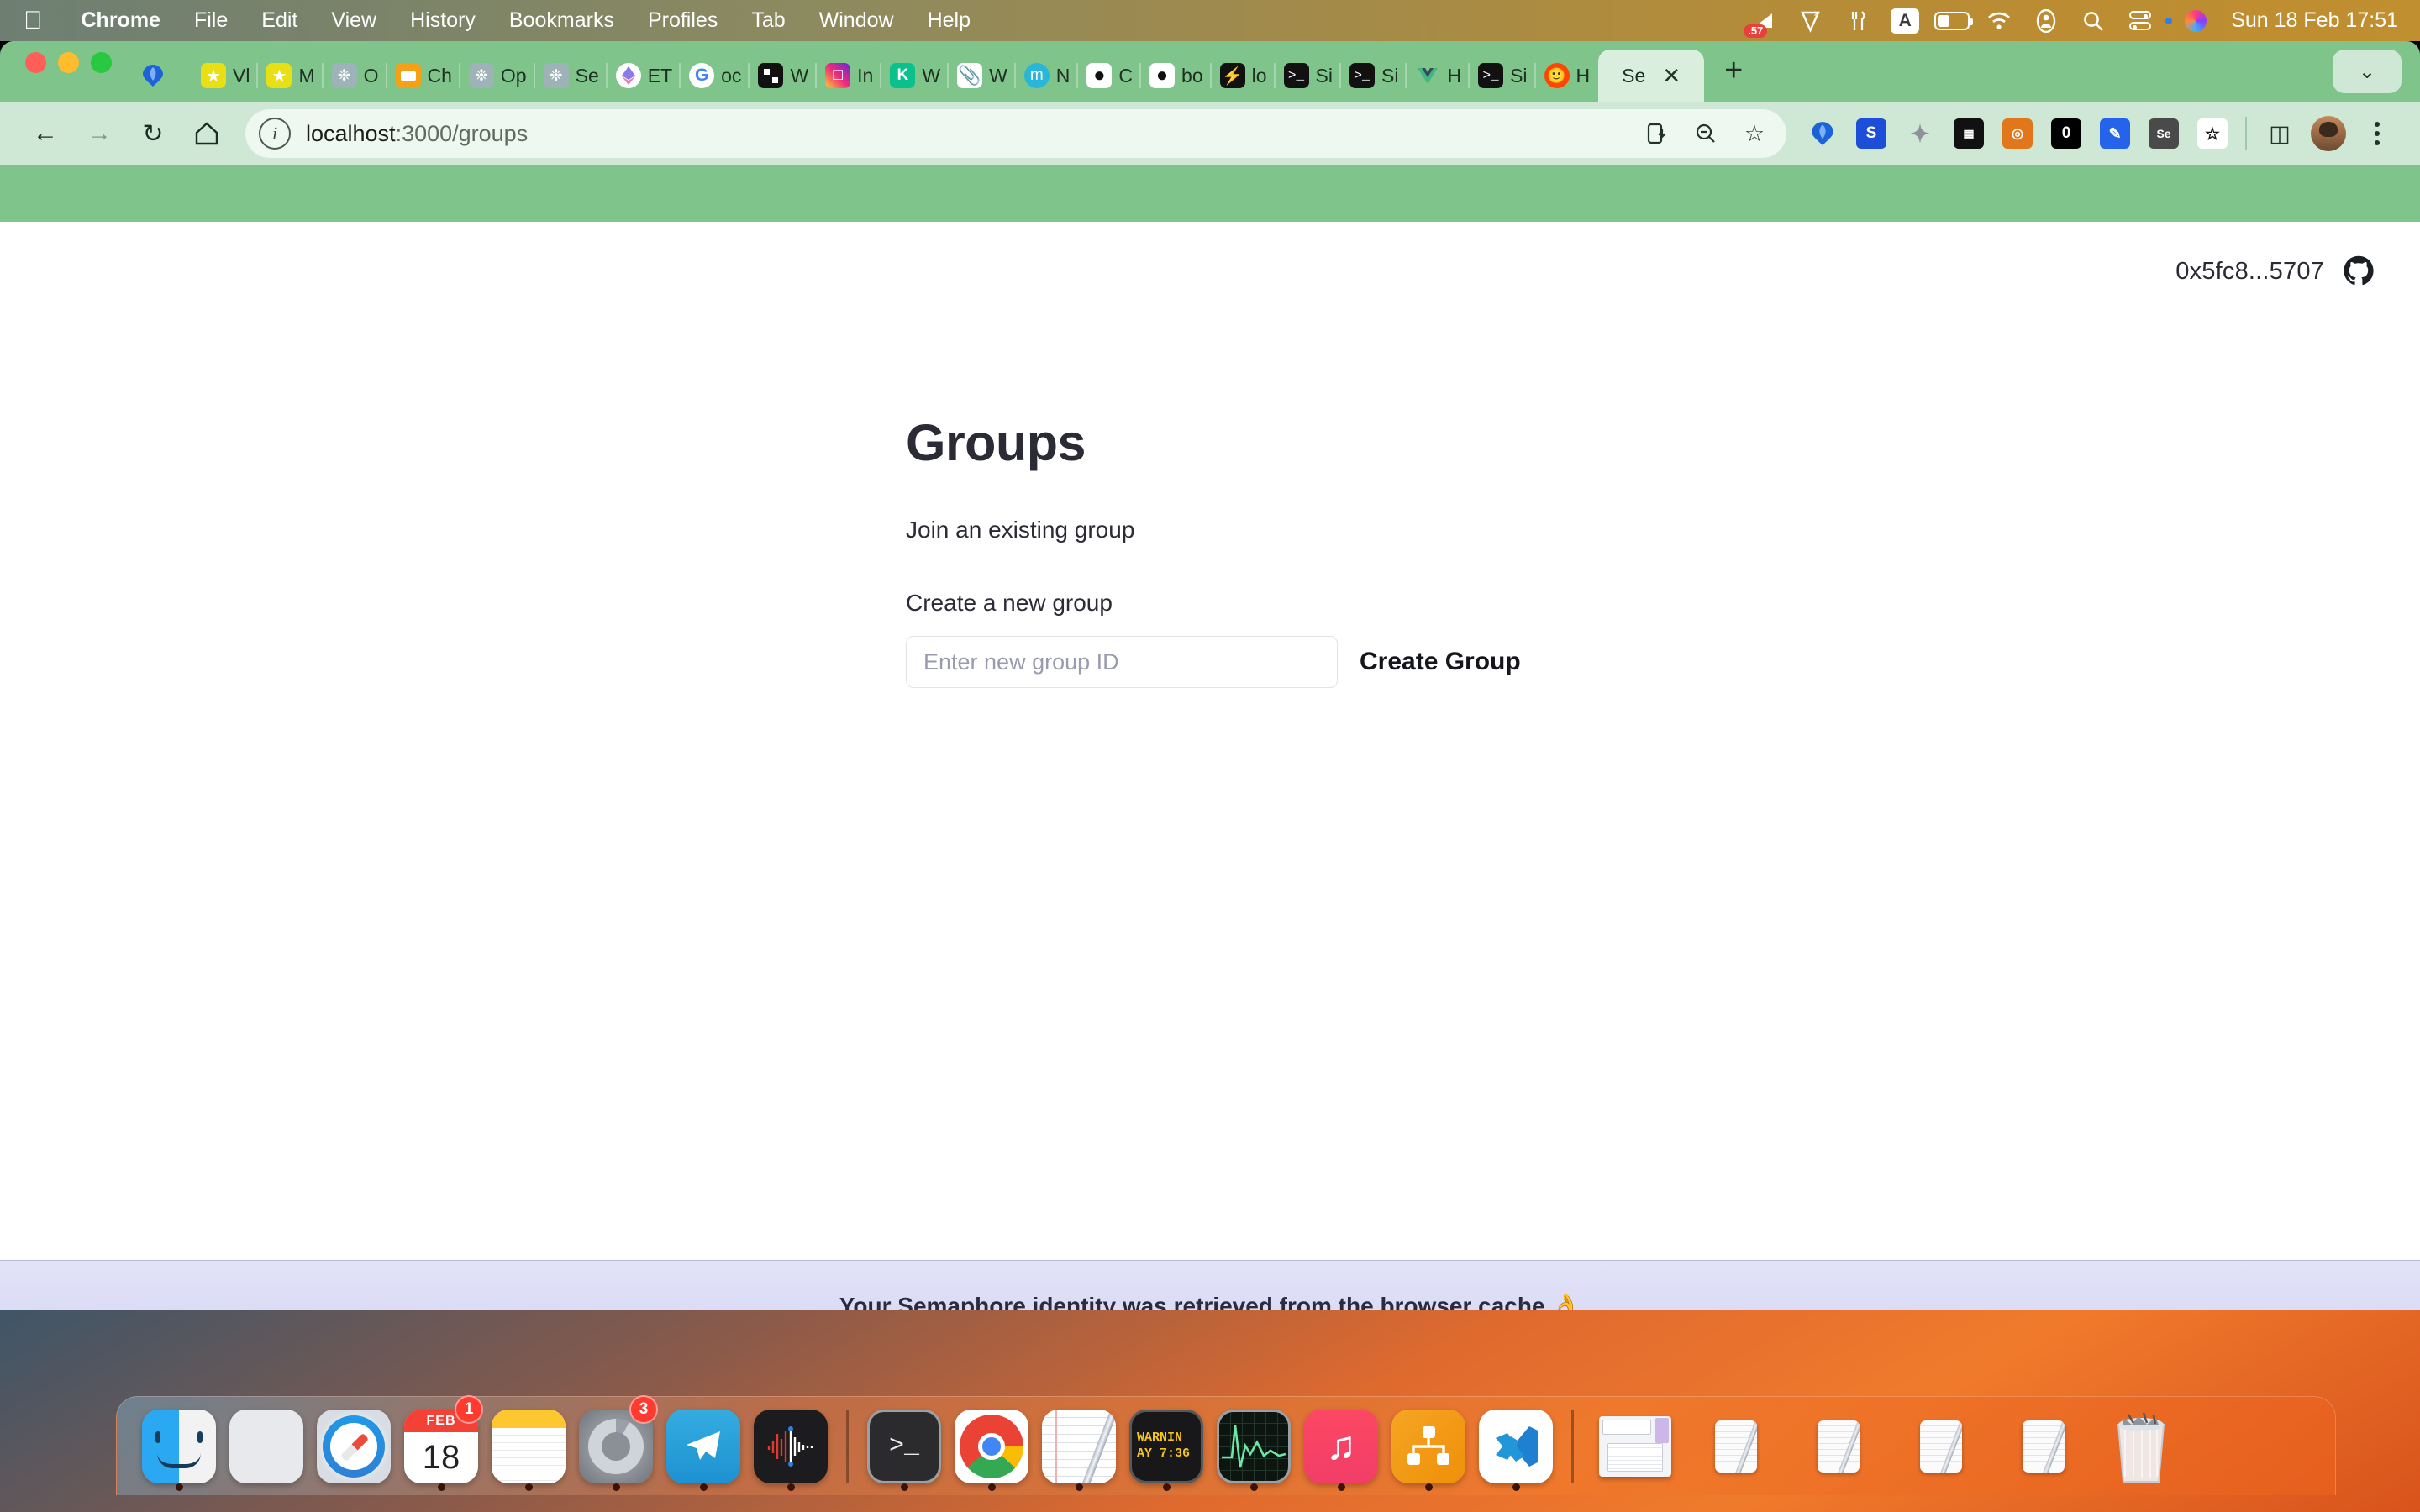 Image resolution: width=2420 pixels, height=1512 pixels. Describe the element at coordinates (211, 20) in the screenshot. I see `menu-item-file: File` at that location.